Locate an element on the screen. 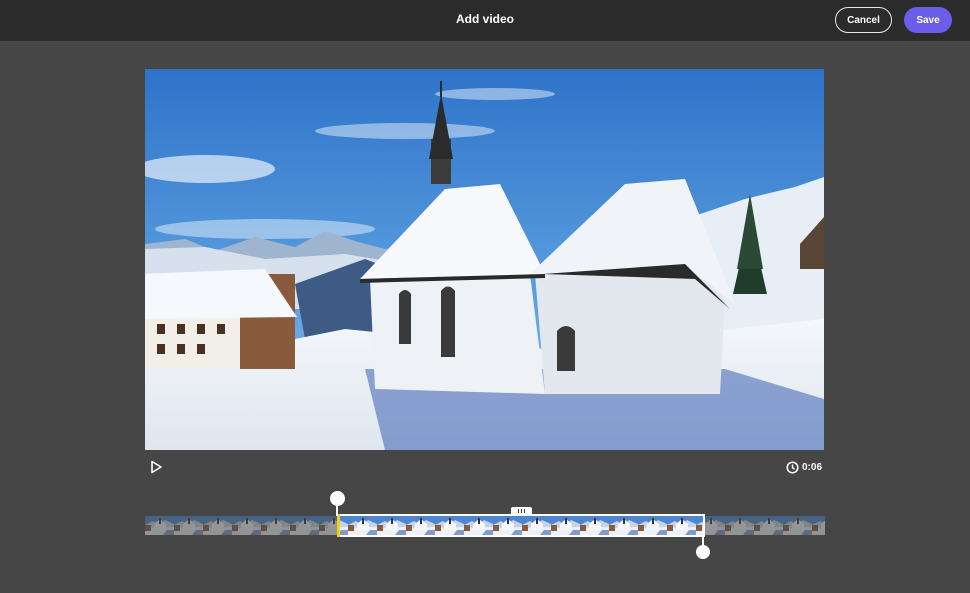 The height and width of the screenshot is (593, 970). drag-grip-icon is located at coordinates (521, 511).